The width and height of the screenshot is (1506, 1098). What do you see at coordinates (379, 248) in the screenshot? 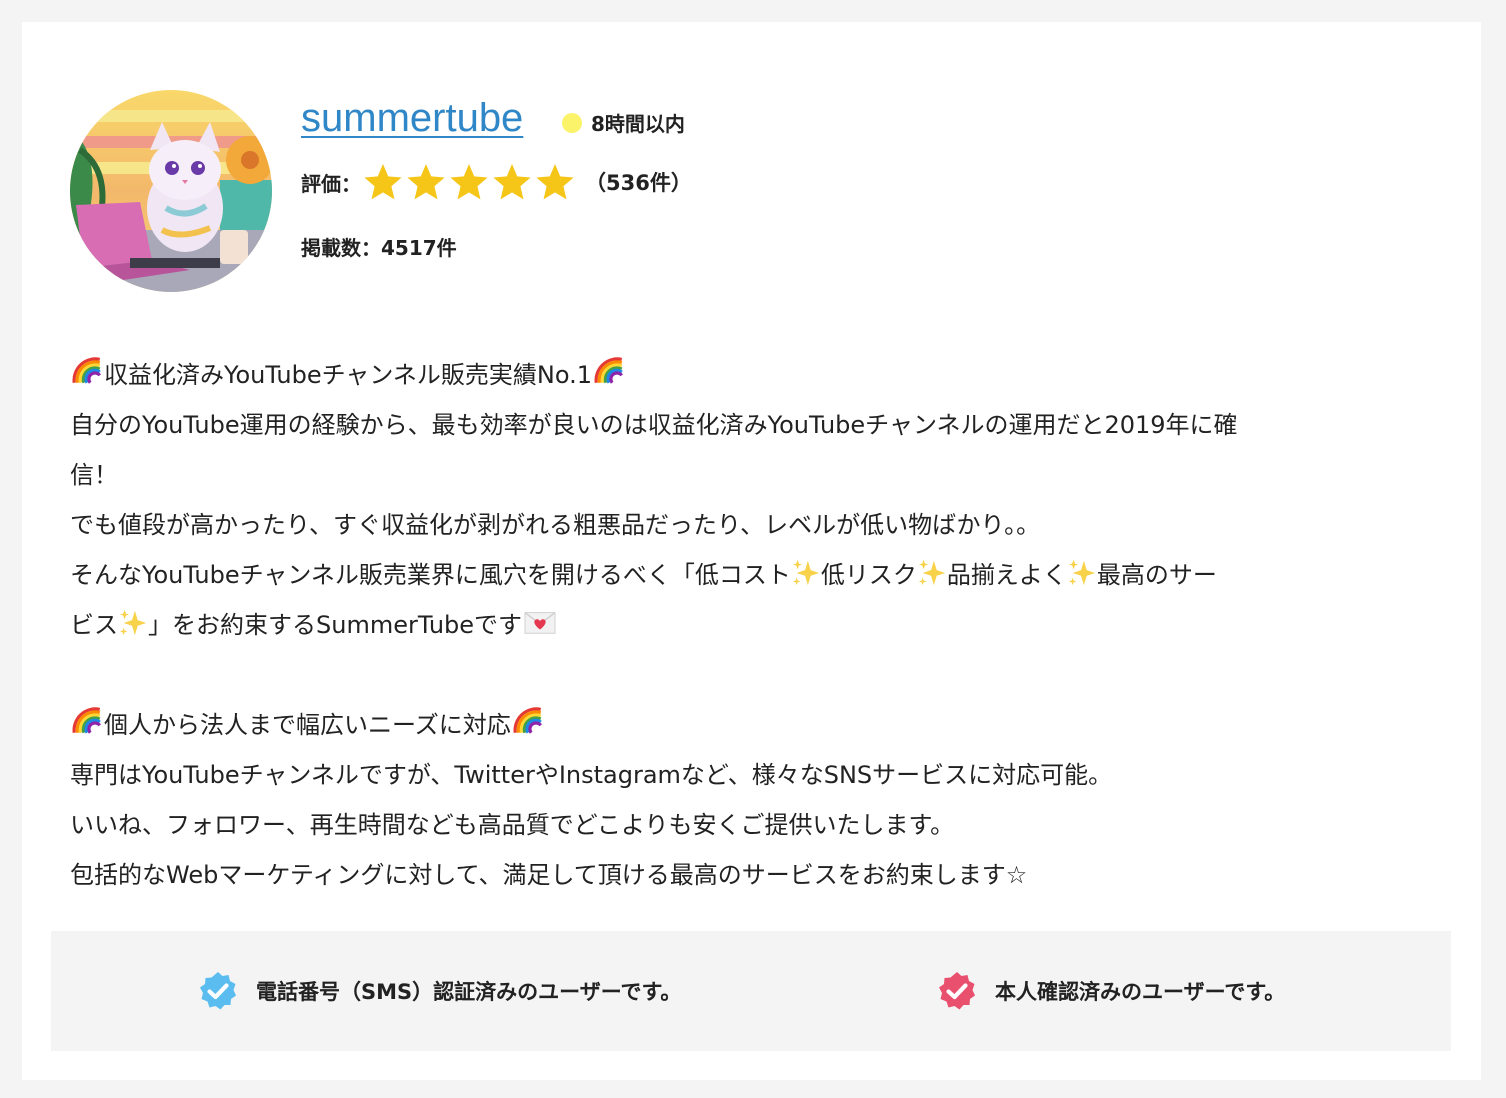
I see `listing-count: 掲載数：4517件` at bounding box center [379, 248].